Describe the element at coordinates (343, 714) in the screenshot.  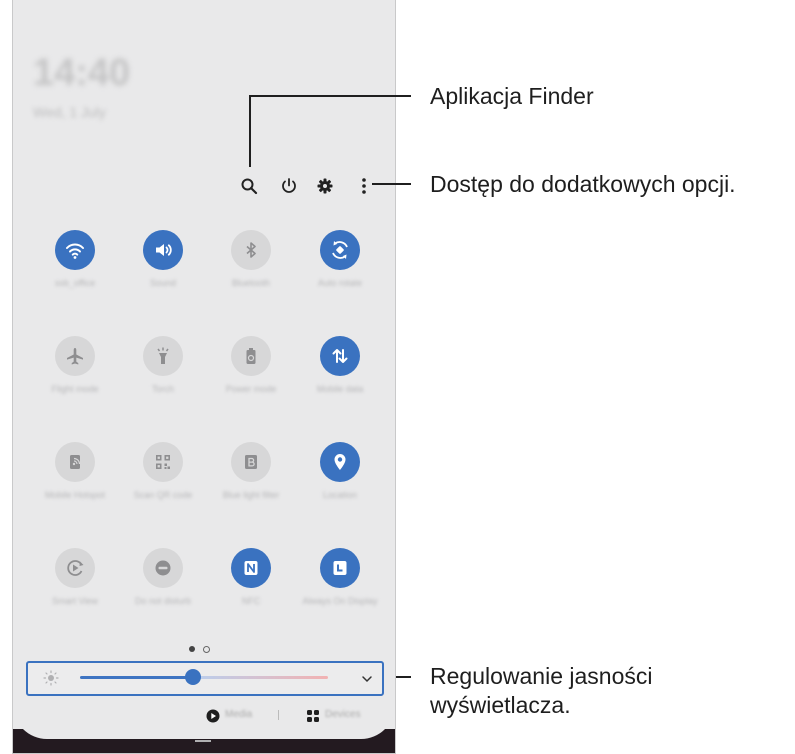
I see `devices-label: Devices` at that location.